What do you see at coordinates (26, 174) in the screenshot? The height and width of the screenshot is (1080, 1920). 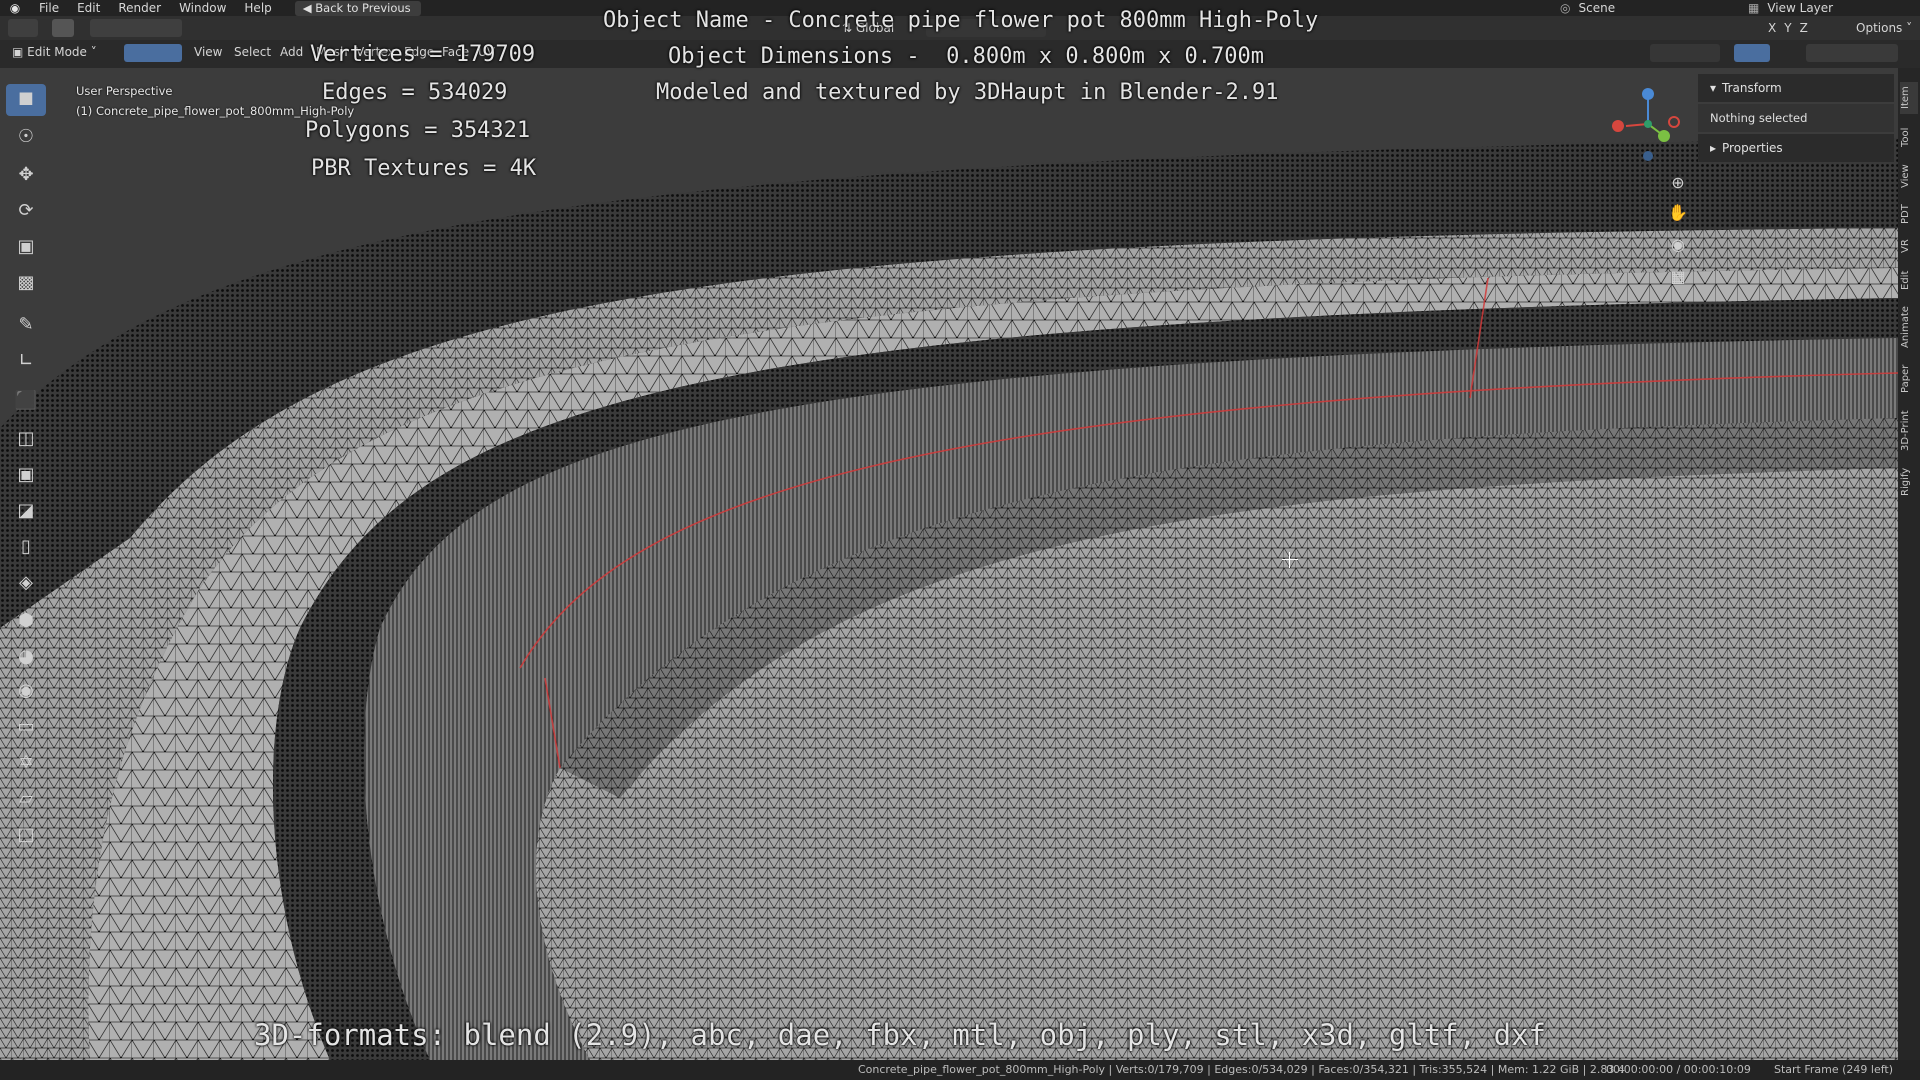 I see `move-tool-icon: ✥` at bounding box center [26, 174].